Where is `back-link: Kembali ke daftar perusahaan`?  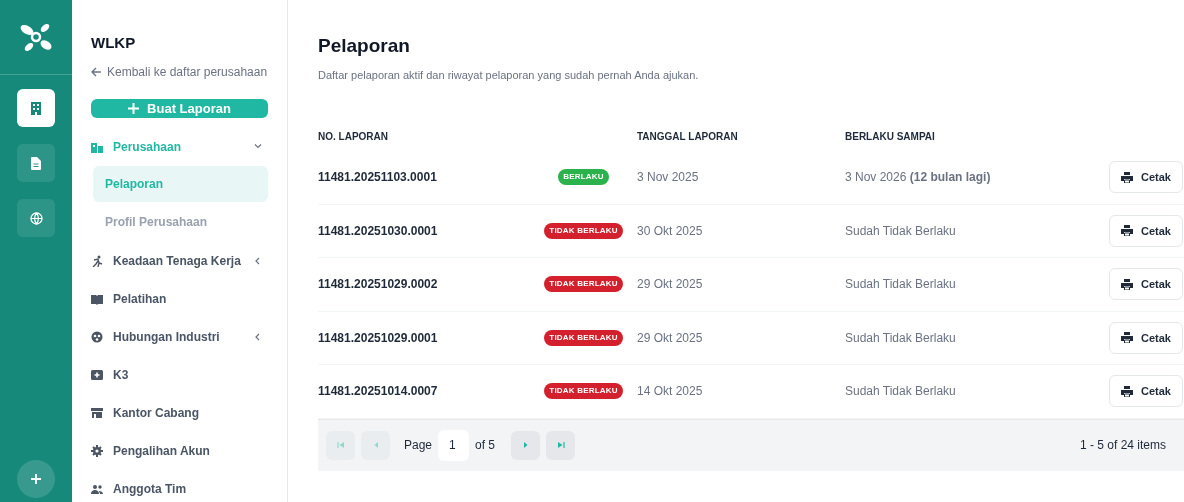 back-link: Kembali ke daftar perusahaan is located at coordinates (179, 71).